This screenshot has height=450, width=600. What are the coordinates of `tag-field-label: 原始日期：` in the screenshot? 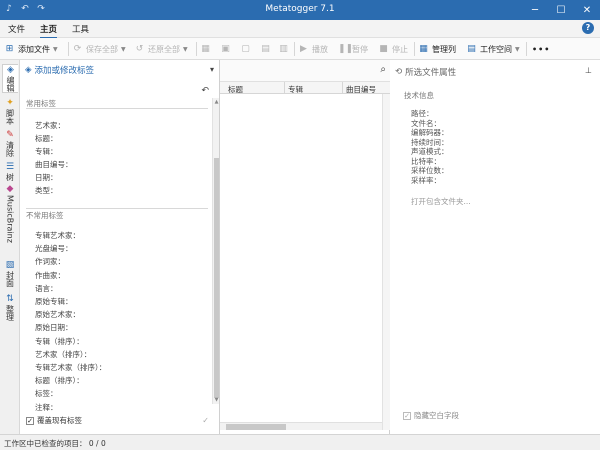 It's located at (54, 327).